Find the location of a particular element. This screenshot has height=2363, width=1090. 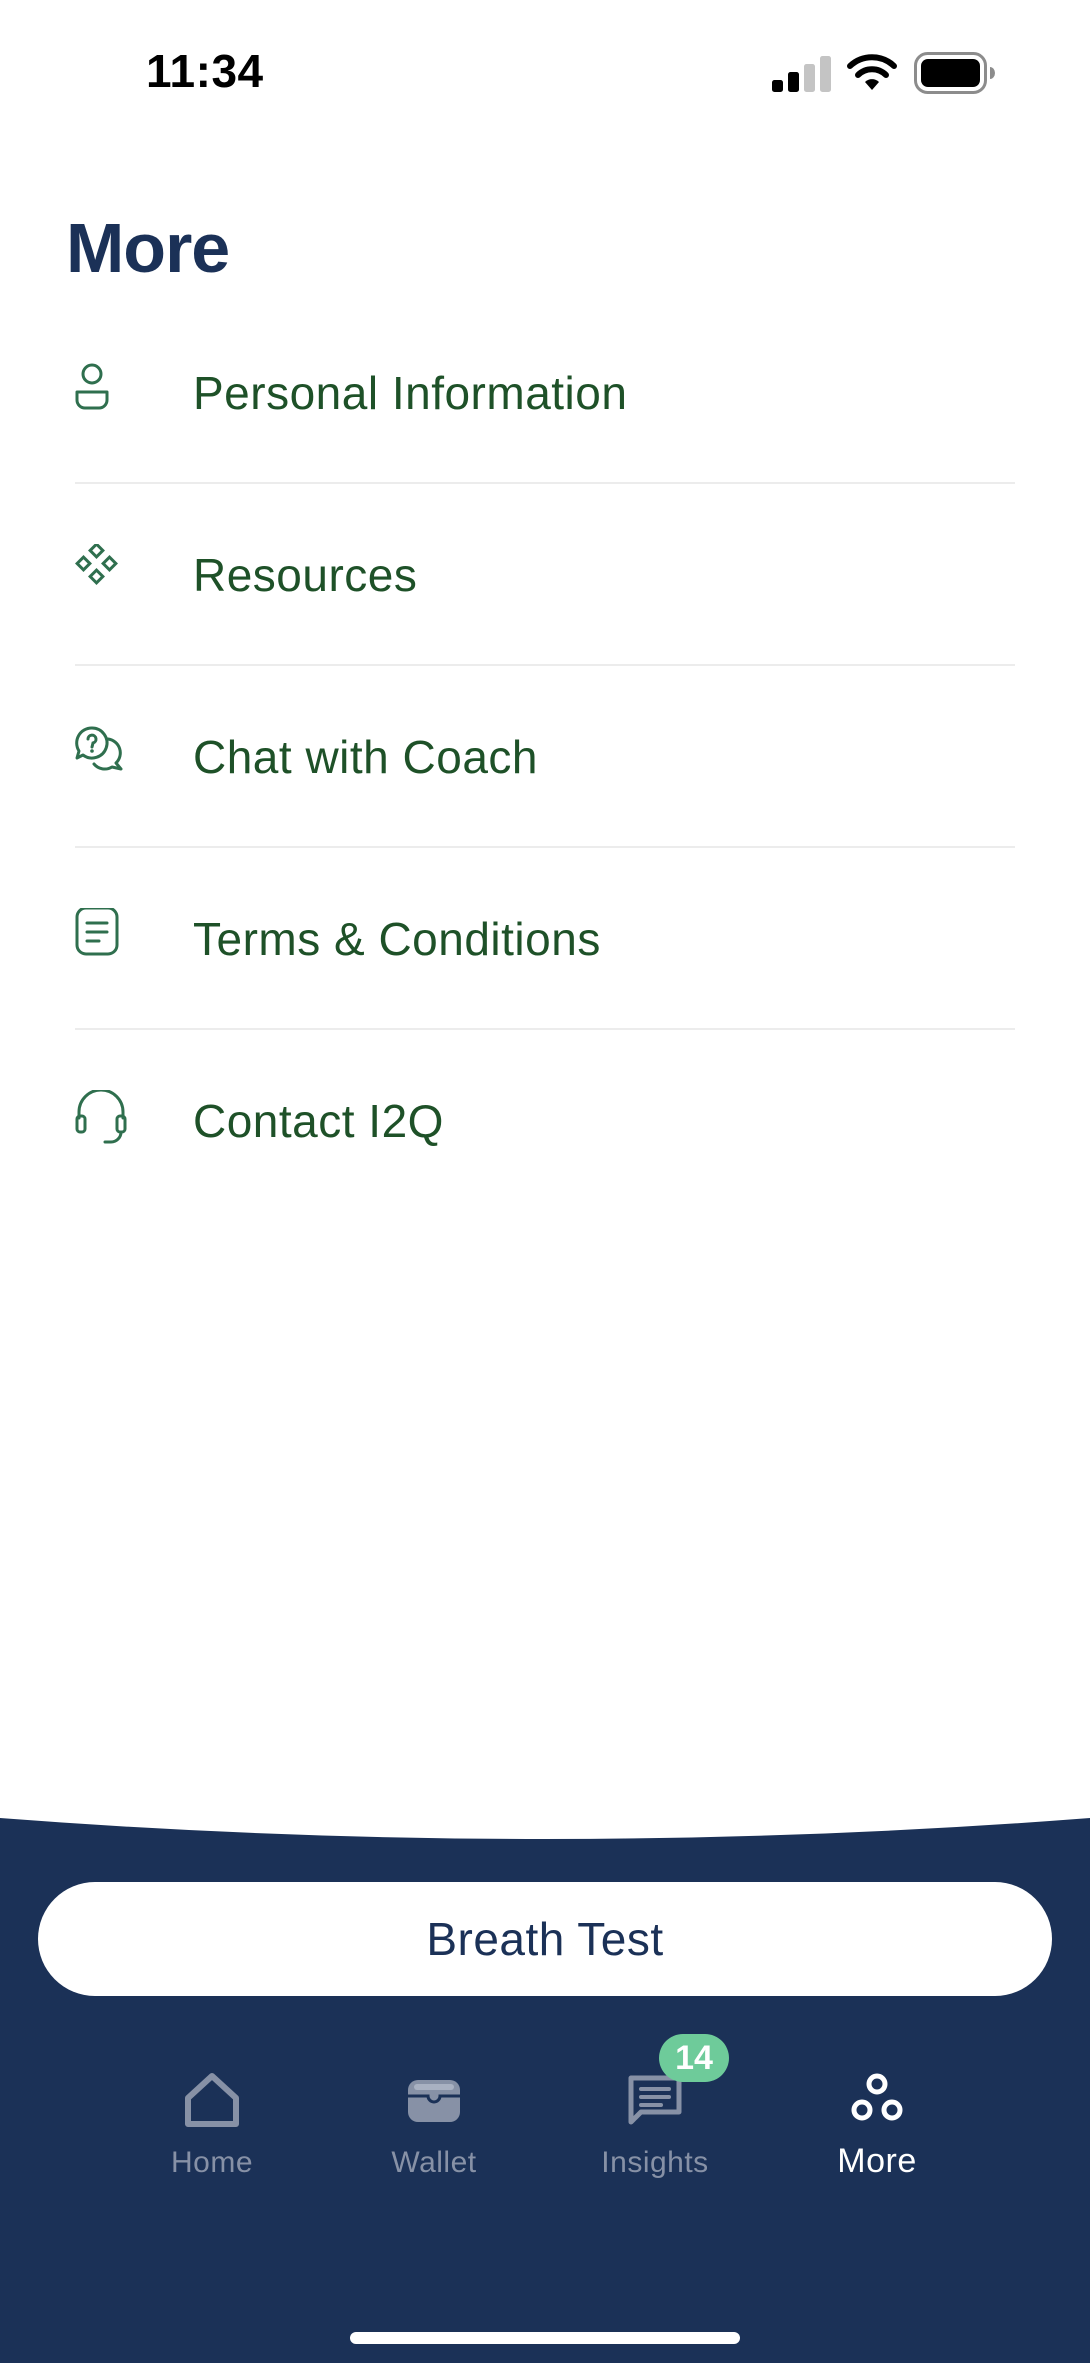

tab-label: Home is located at coordinates (212, 2162).